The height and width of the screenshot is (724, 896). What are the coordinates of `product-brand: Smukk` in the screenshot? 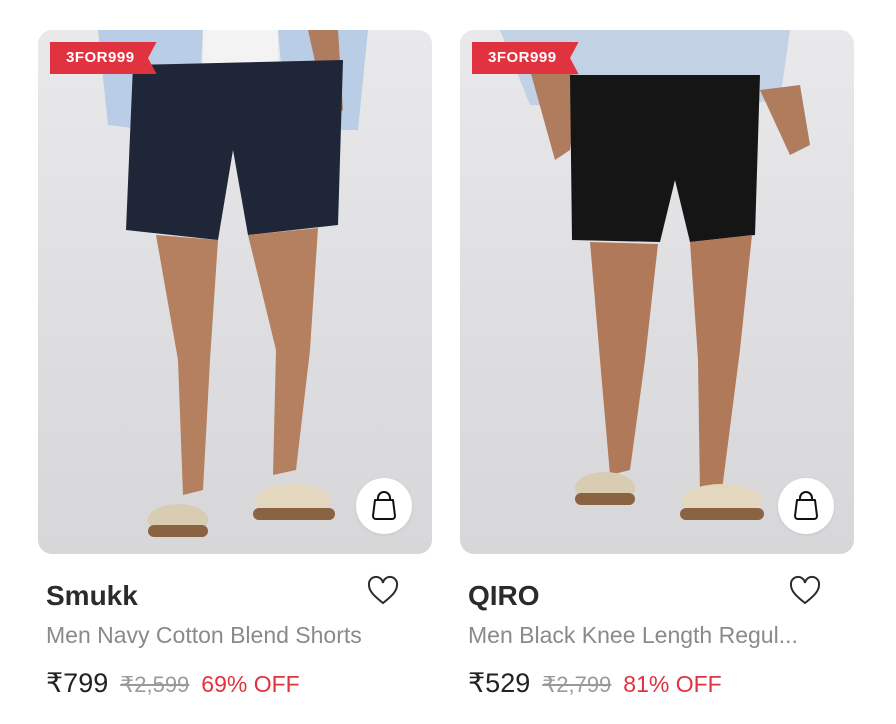 It's located at (92, 595).